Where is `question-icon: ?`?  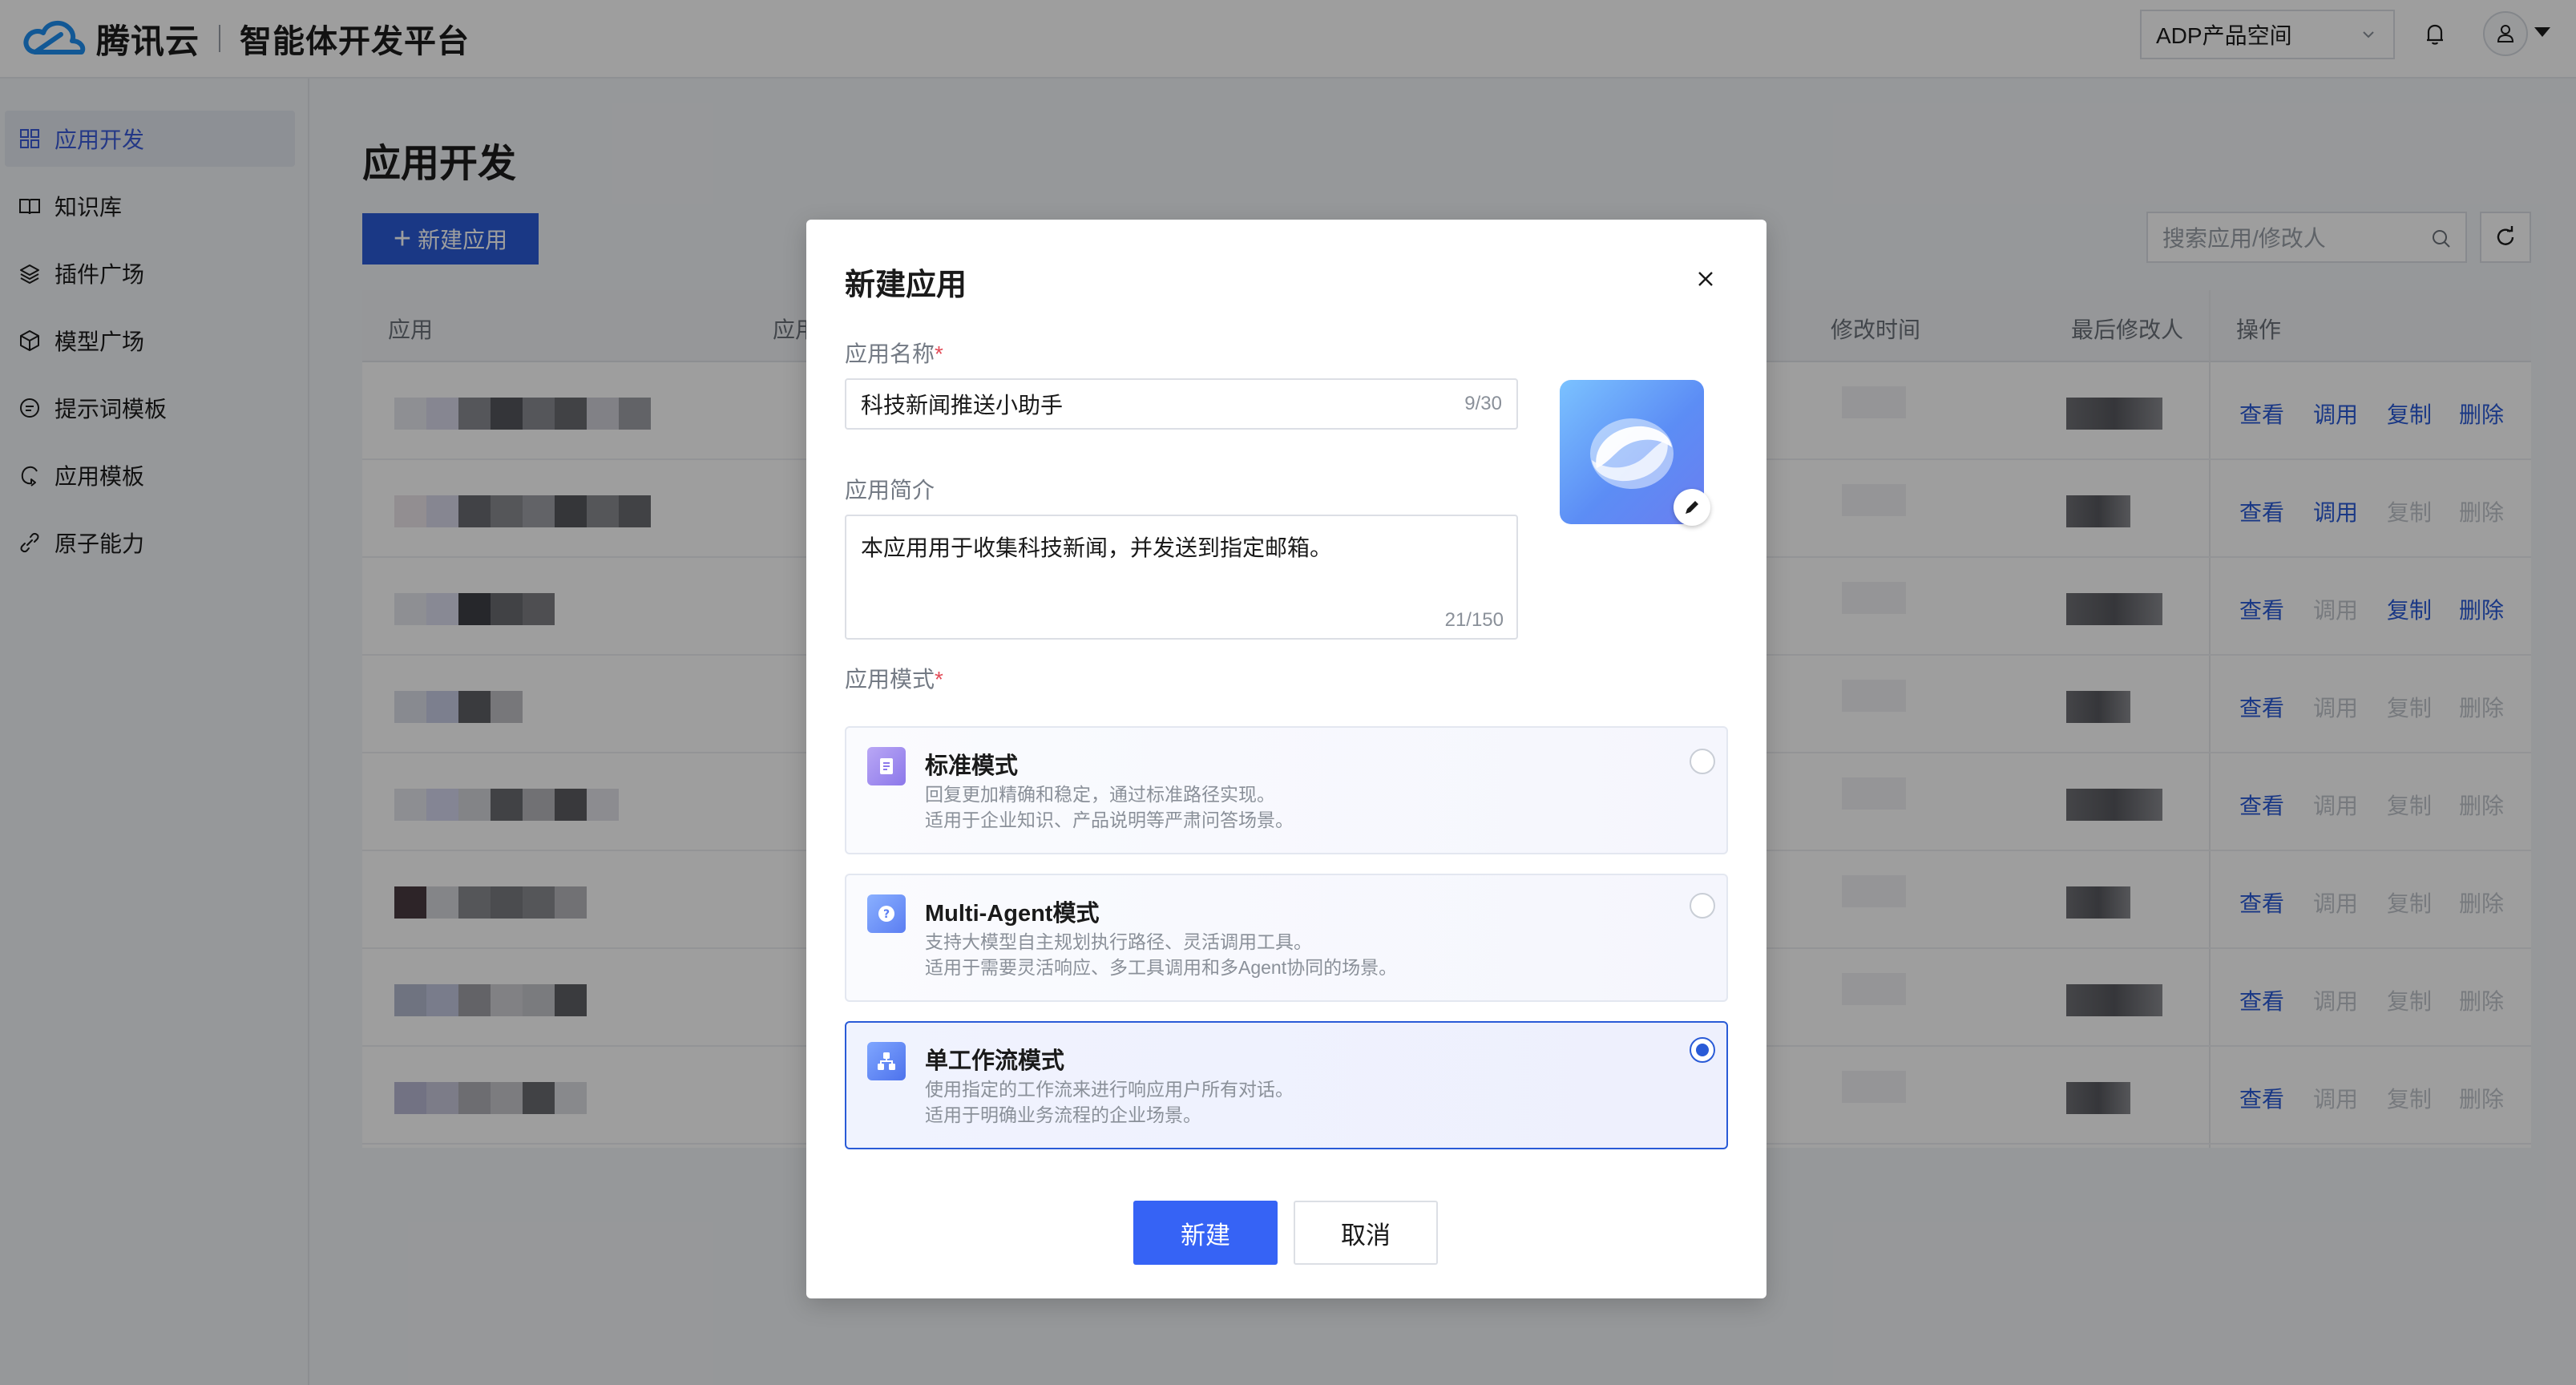
question-icon: ? is located at coordinates (887, 914).